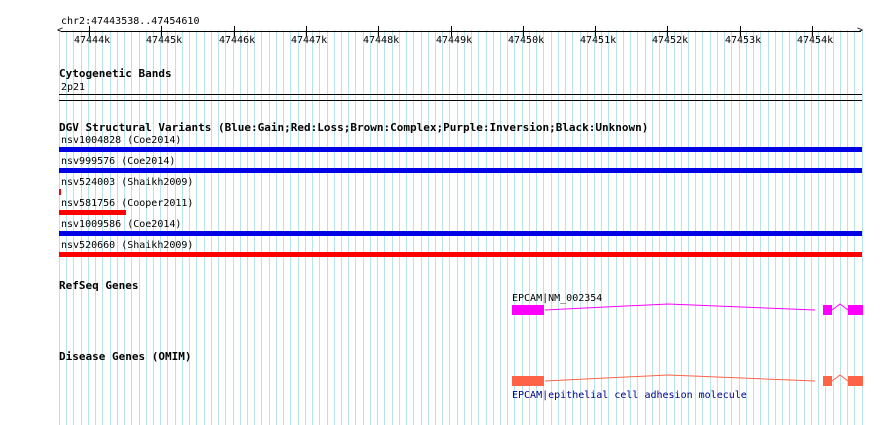 The height and width of the screenshot is (425, 890). Describe the element at coordinates (461, 31) in the screenshot. I see `ruler-axis` at that location.